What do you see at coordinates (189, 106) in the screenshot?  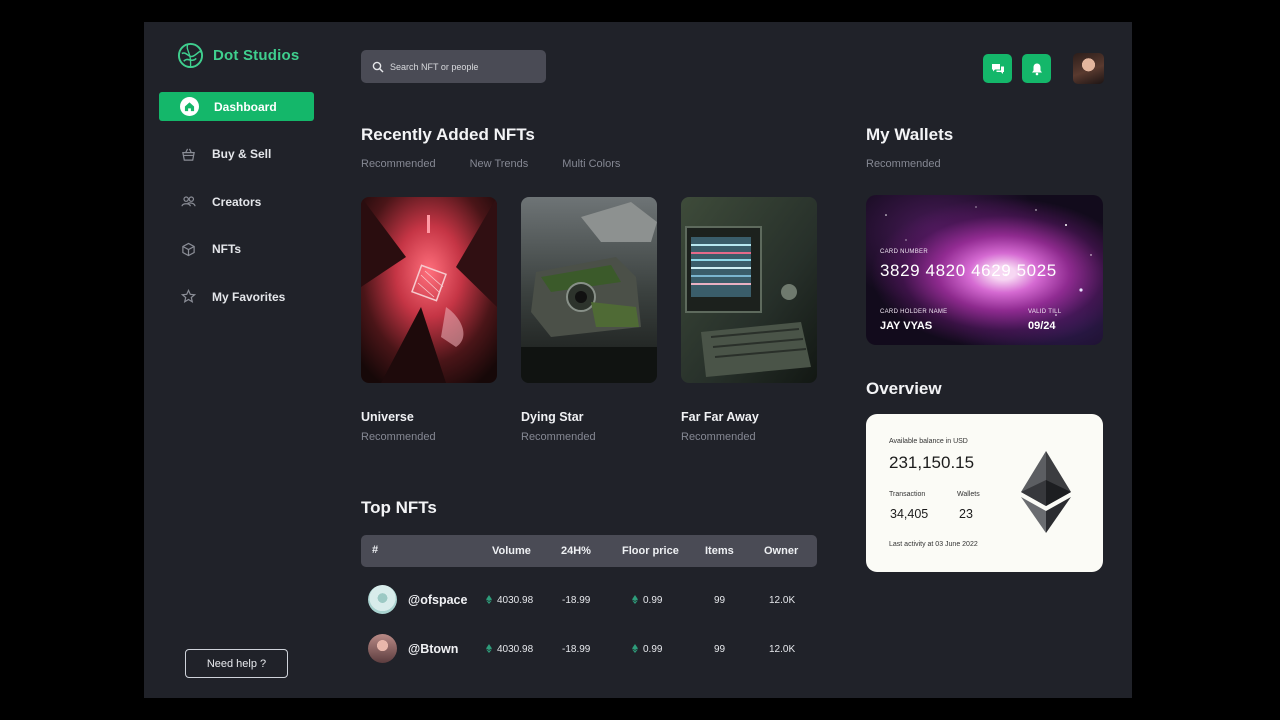 I see `home-icon` at bounding box center [189, 106].